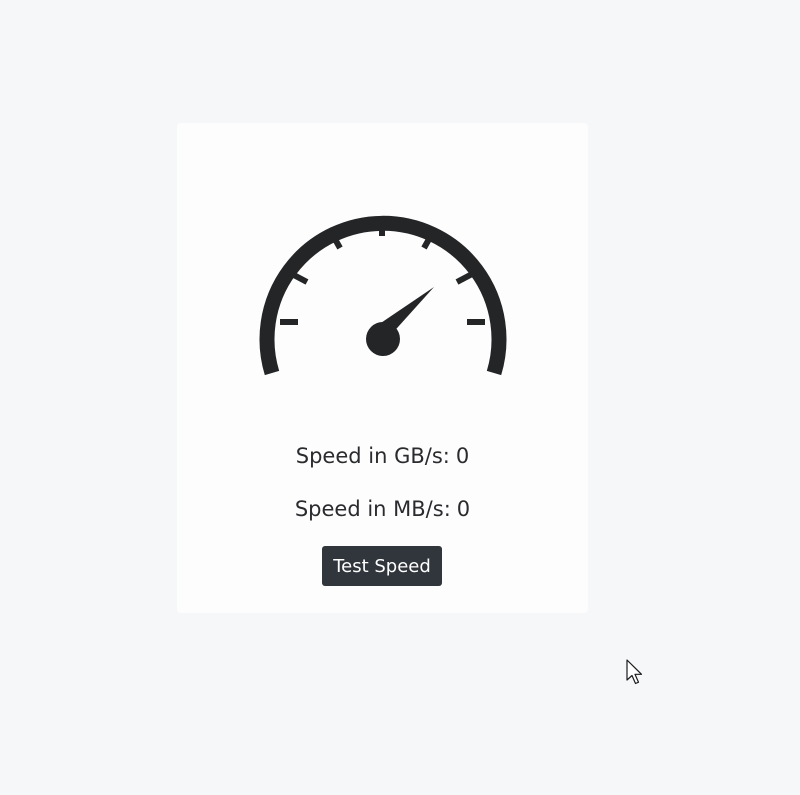 The image size is (800, 795). I want to click on speed-mb-value: 0, so click(463, 509).